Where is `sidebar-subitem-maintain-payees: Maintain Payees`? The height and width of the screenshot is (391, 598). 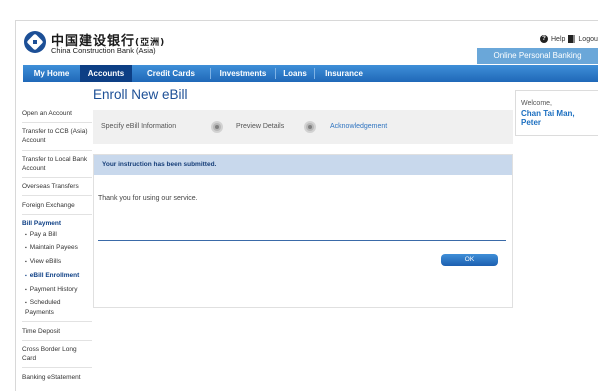
sidebar-subitem-maintain-payees: Maintain Payees is located at coordinates (60, 248).